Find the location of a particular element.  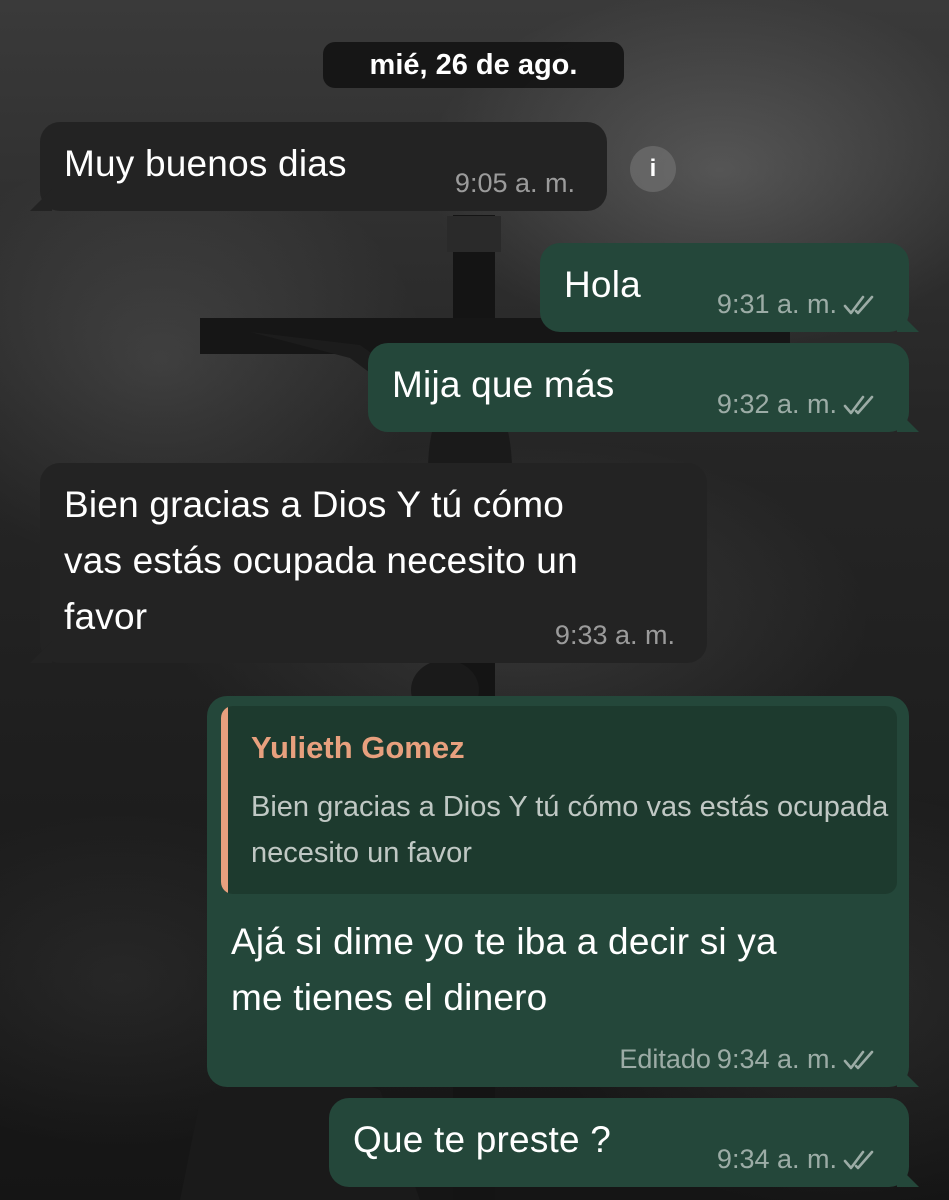

message-meta: 9:33 a. m. is located at coordinates (615, 635).